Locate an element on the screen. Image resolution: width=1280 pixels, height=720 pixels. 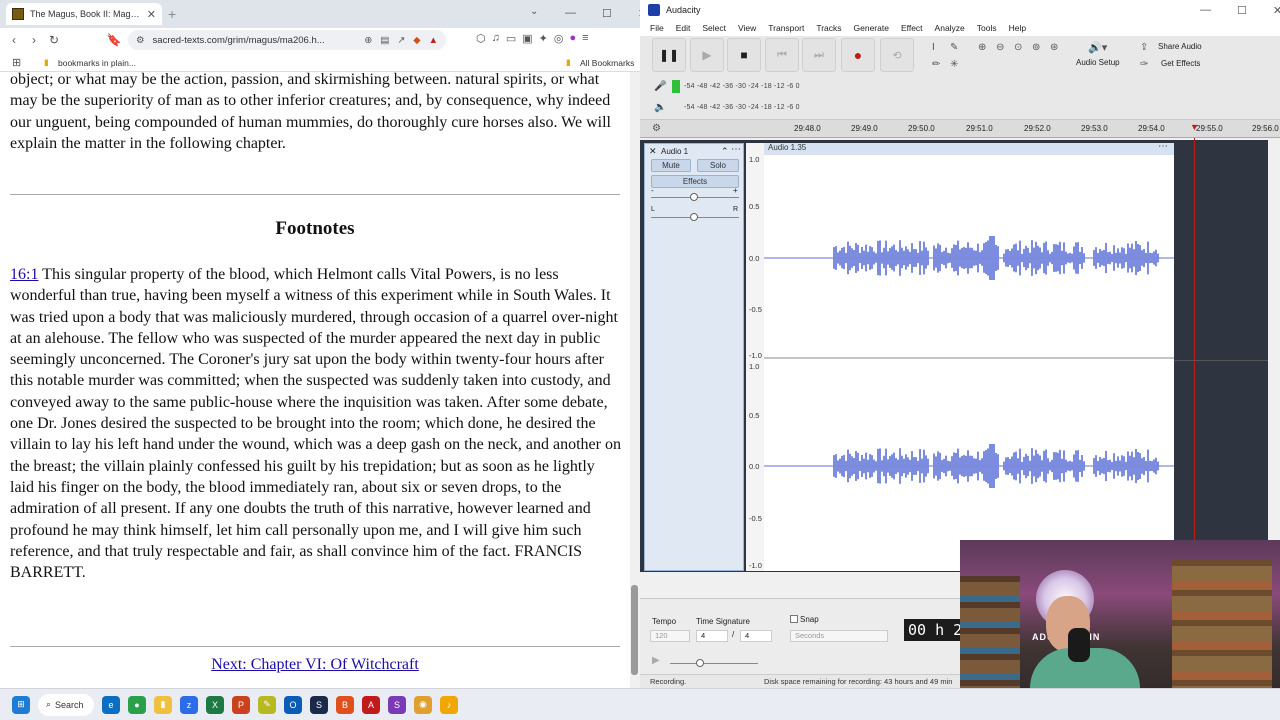
vpn-icon: ◎ is located at coordinates (559, 38).